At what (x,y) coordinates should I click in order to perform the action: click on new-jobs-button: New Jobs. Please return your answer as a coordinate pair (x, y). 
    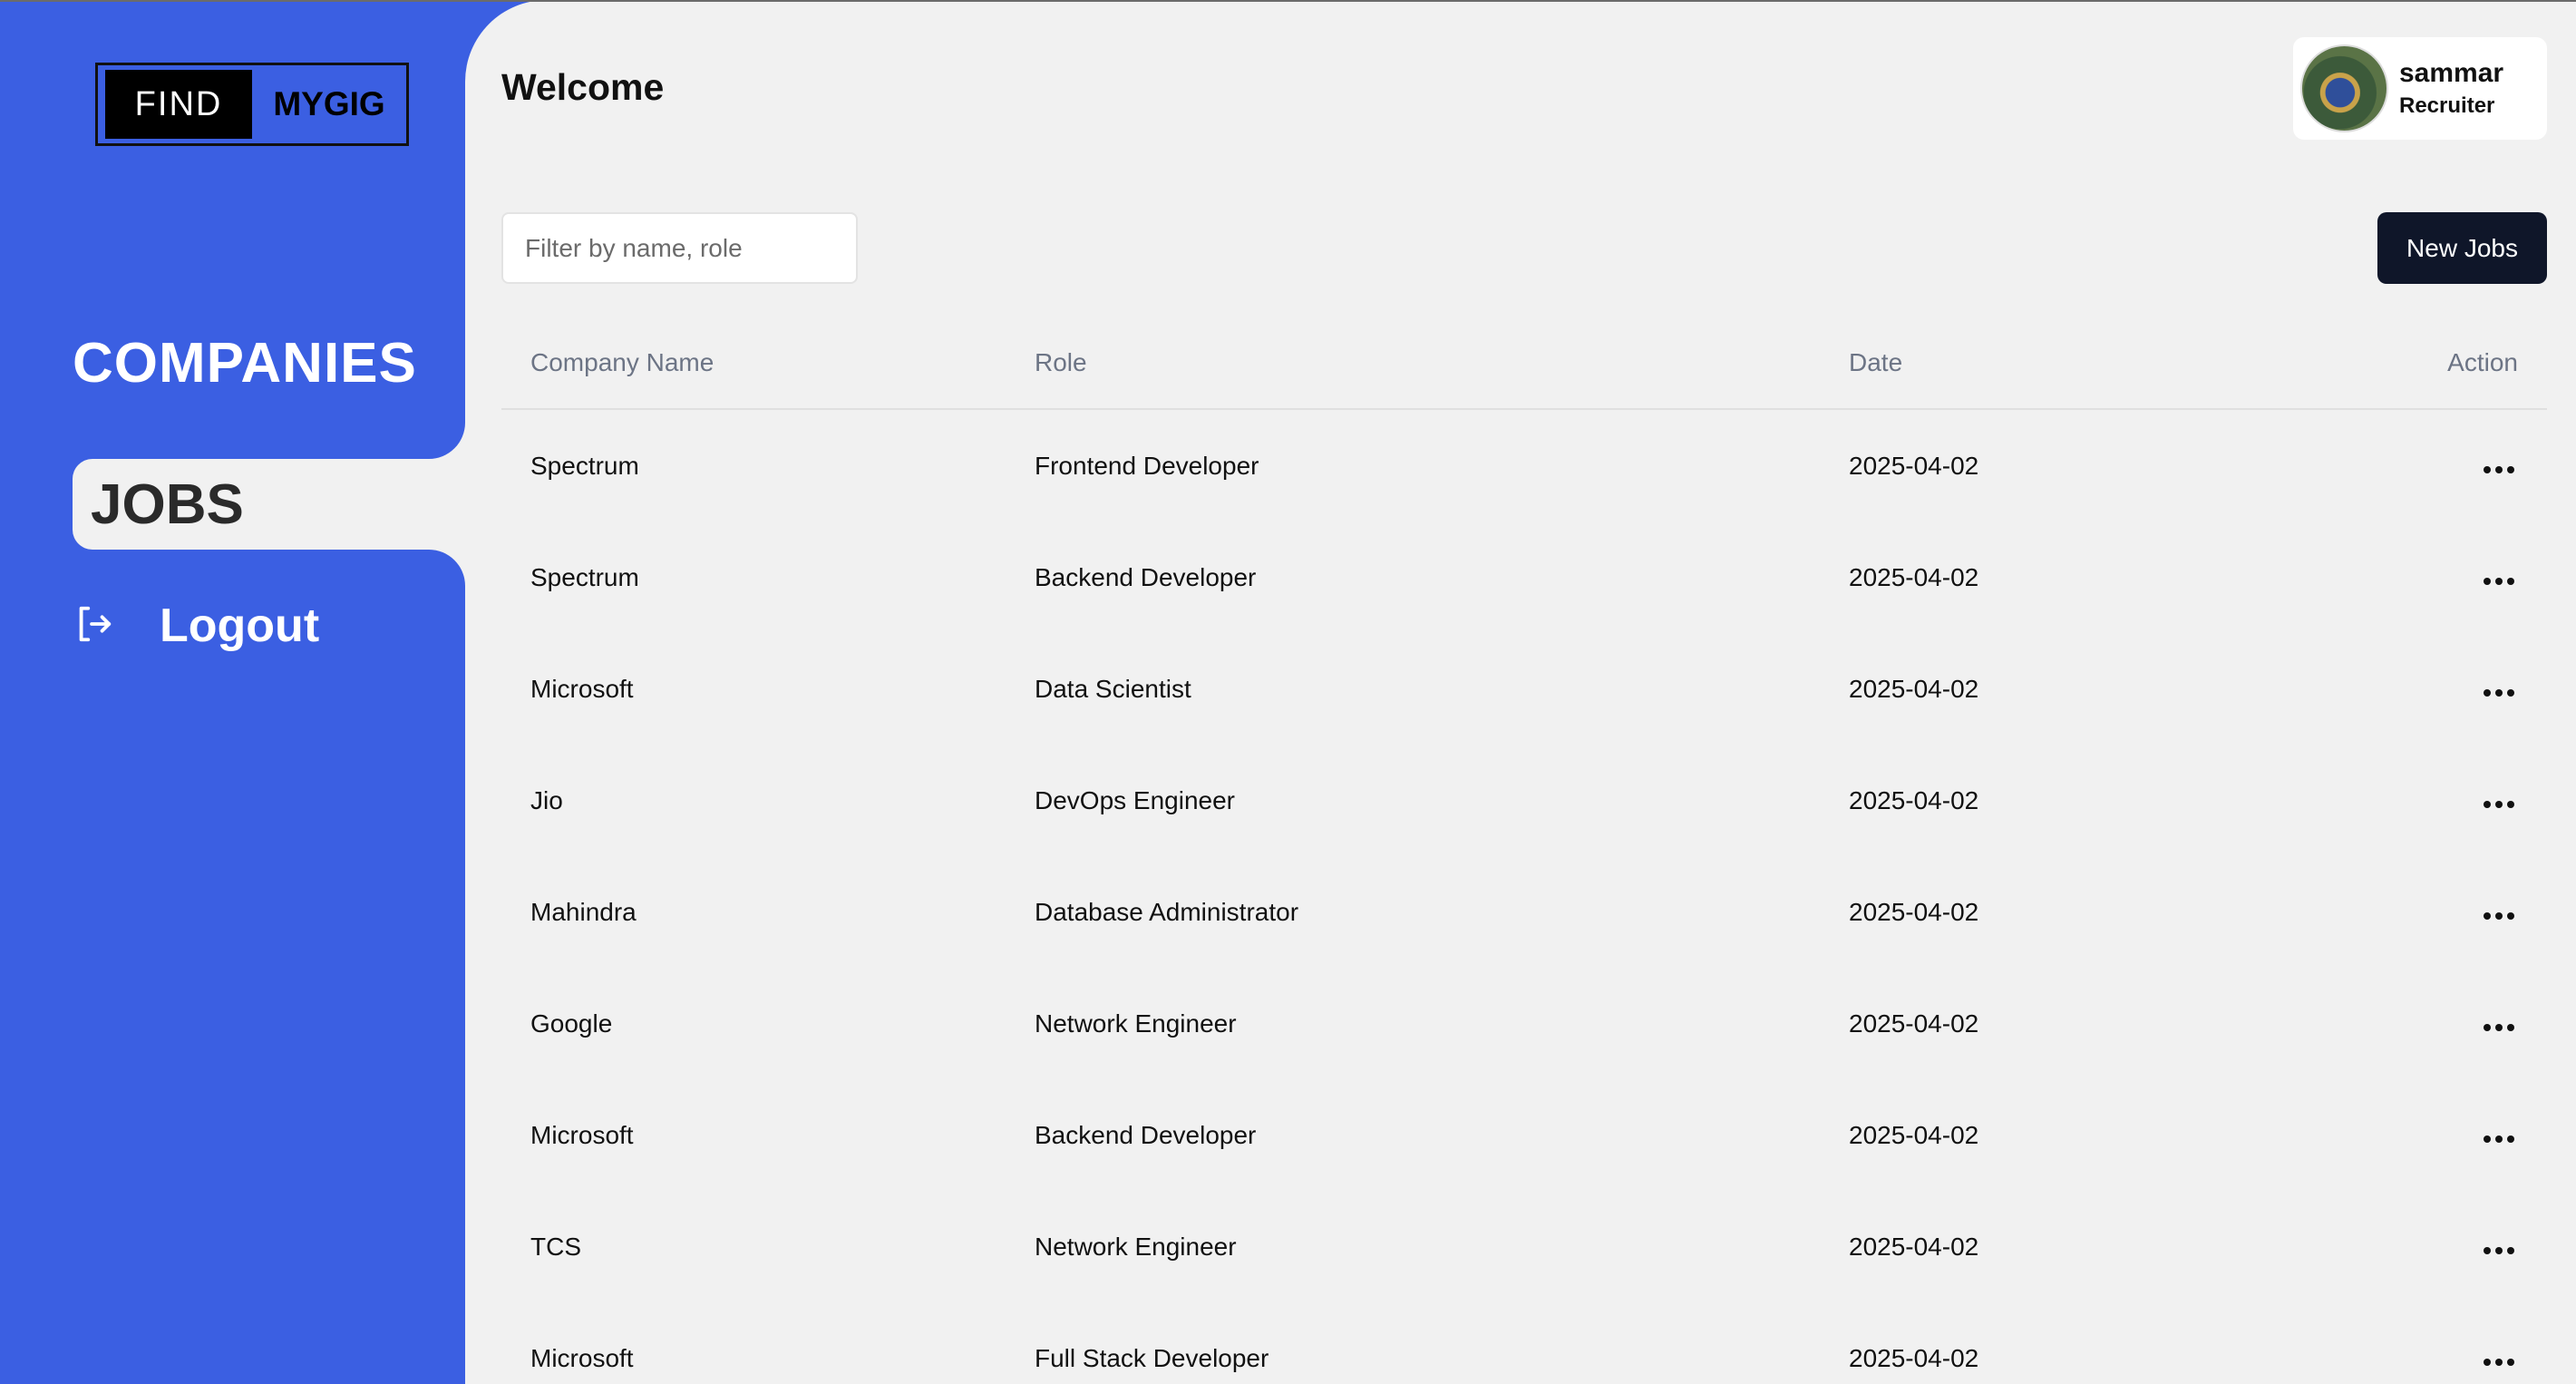
    Looking at the image, I should click on (2462, 248).